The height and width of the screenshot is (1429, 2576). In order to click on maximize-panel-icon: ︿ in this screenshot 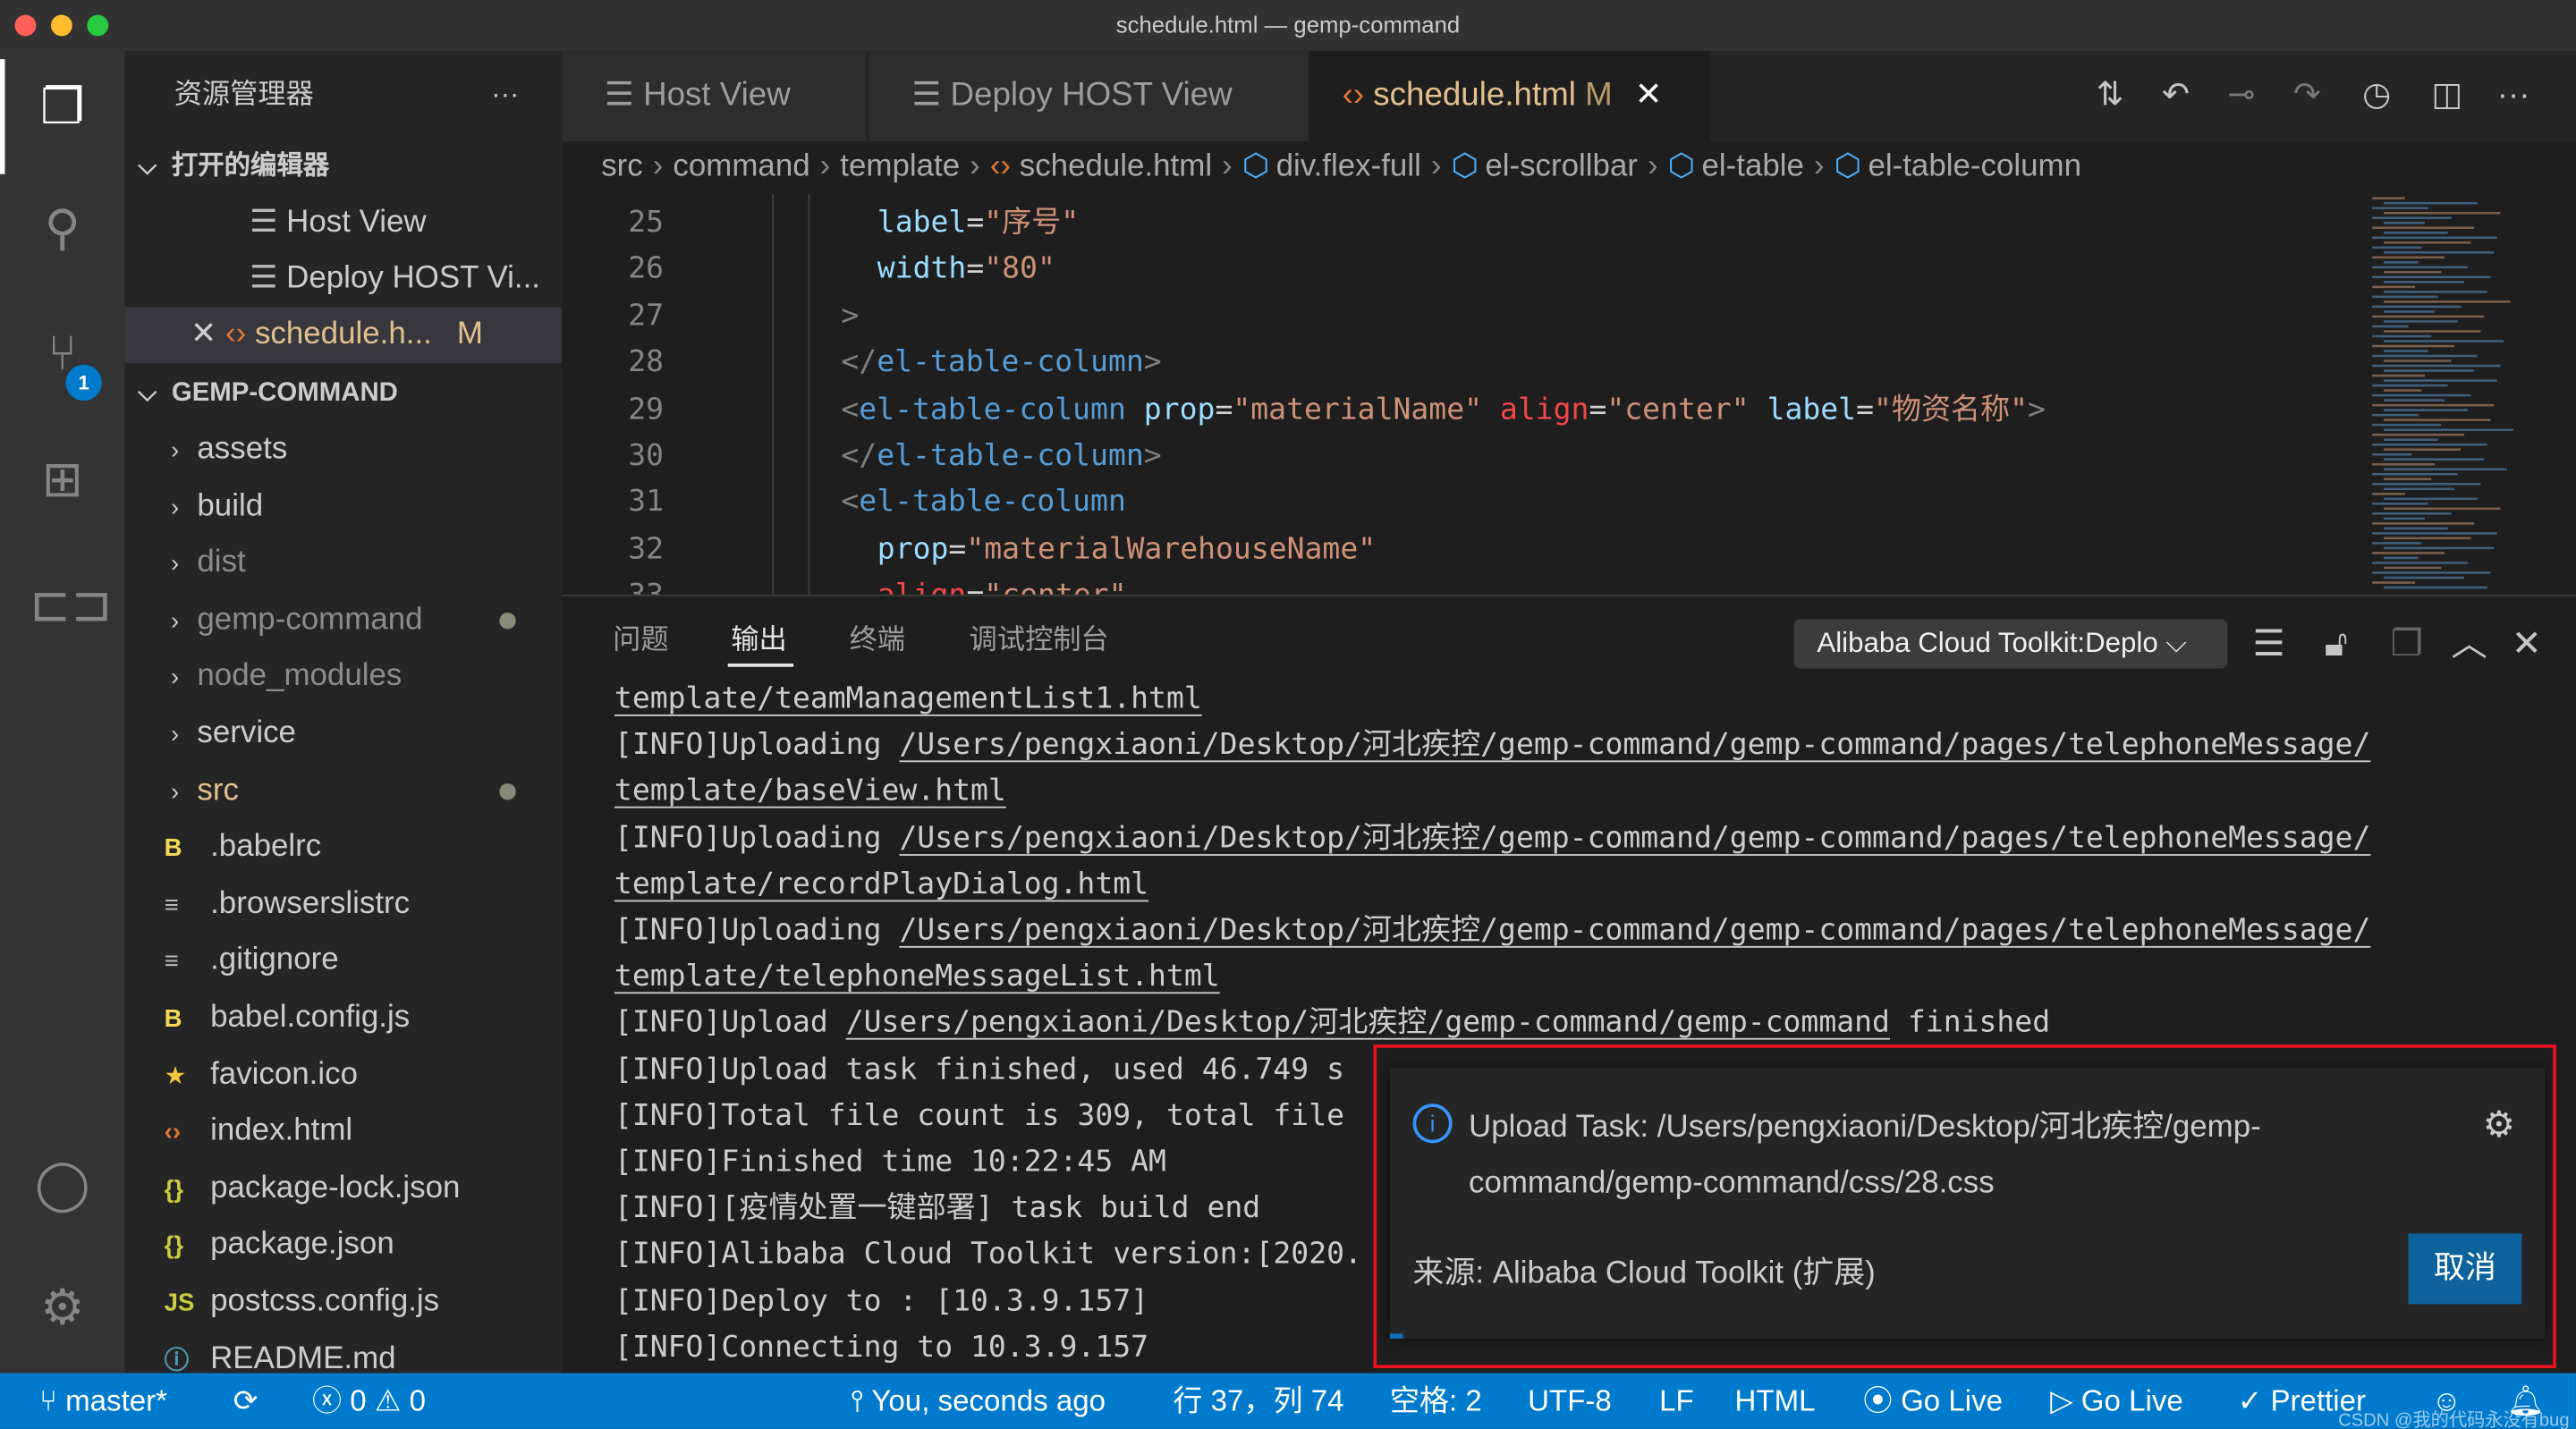, I will do `click(2469, 643)`.